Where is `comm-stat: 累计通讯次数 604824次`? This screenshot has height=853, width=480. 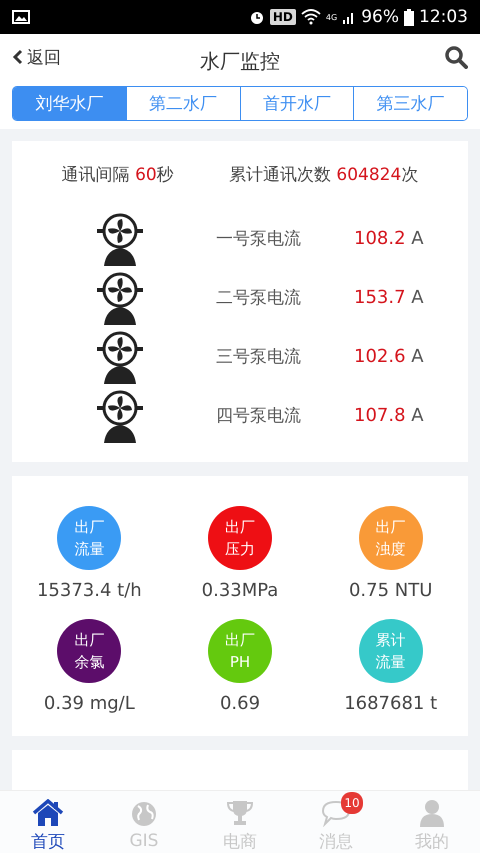
comm-stat: 累计通讯次数 604824次 is located at coordinates (323, 175).